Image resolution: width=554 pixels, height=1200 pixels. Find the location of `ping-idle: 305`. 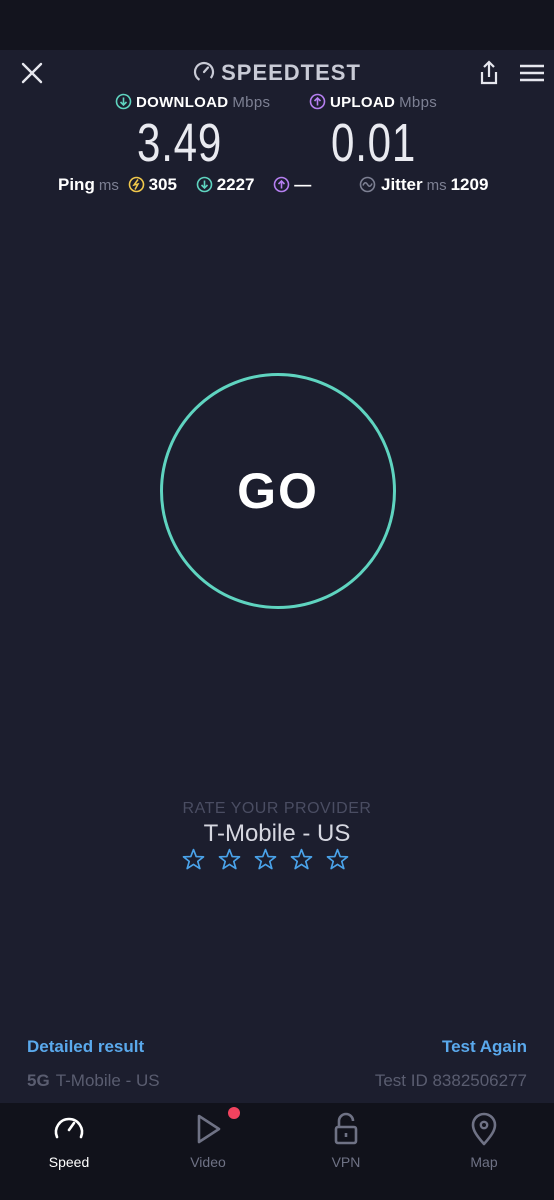

ping-idle: 305 is located at coordinates (155, 184).